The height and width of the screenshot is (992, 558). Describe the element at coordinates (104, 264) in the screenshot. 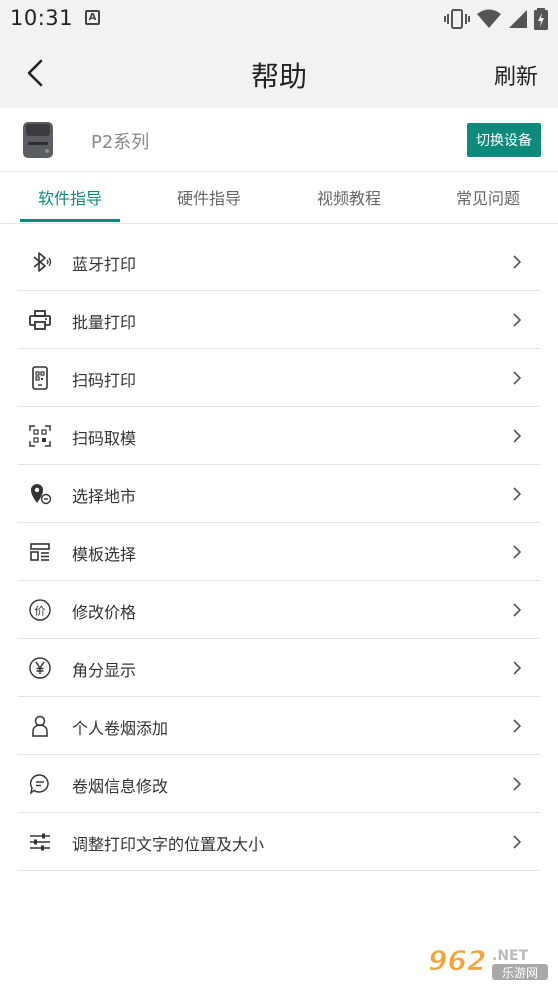

I see `list-item-label: 蓝牙打印` at that location.